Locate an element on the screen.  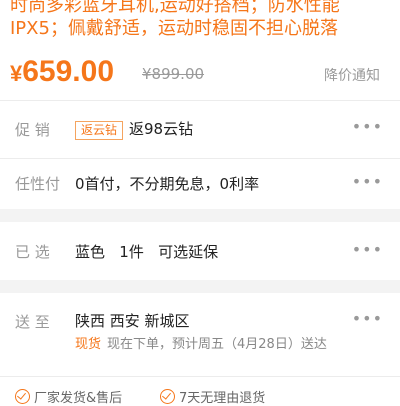
selected-text: 蓝色 1件 可选延保 is located at coordinates (147, 252).